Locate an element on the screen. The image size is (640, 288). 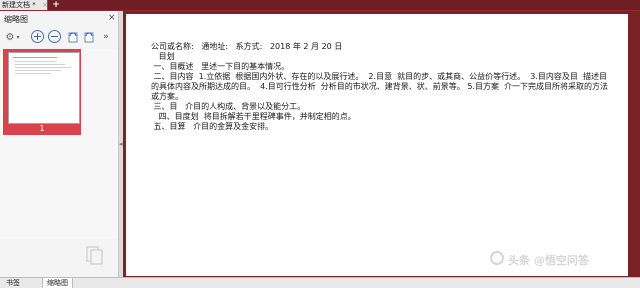
page-thumbnail: 1 is located at coordinates (42, 92).